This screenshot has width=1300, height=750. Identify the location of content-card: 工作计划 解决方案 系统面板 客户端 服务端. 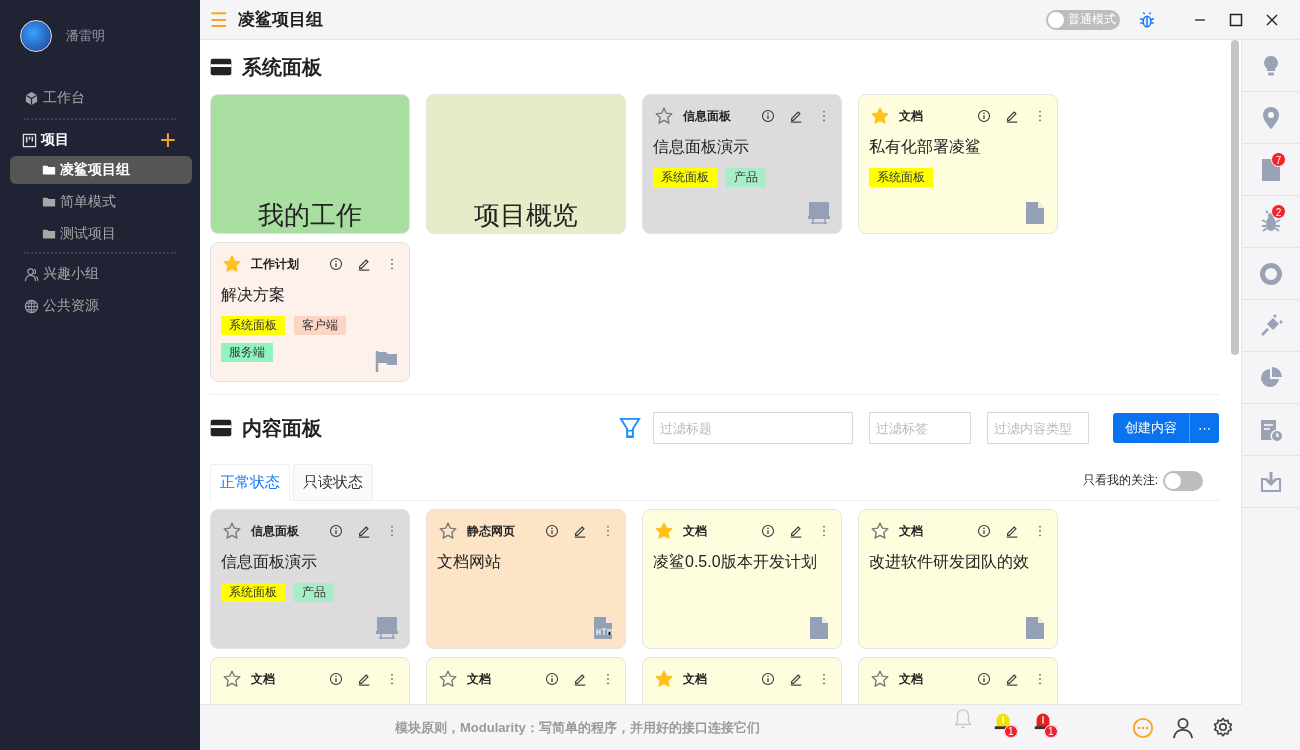
(310, 312).